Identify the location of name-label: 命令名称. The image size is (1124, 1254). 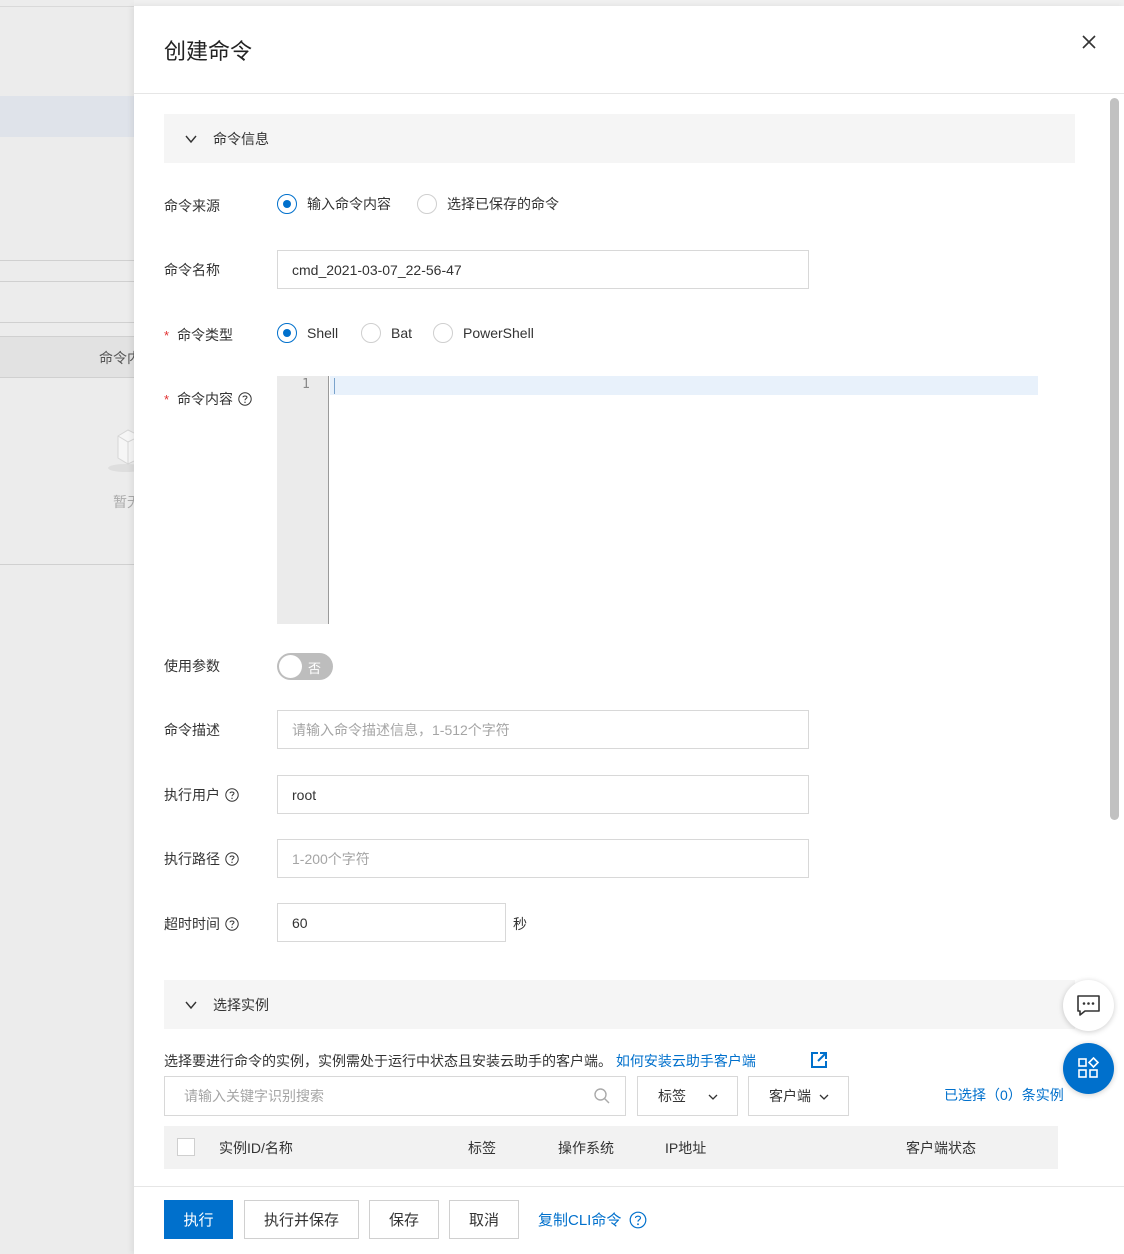
(192, 270).